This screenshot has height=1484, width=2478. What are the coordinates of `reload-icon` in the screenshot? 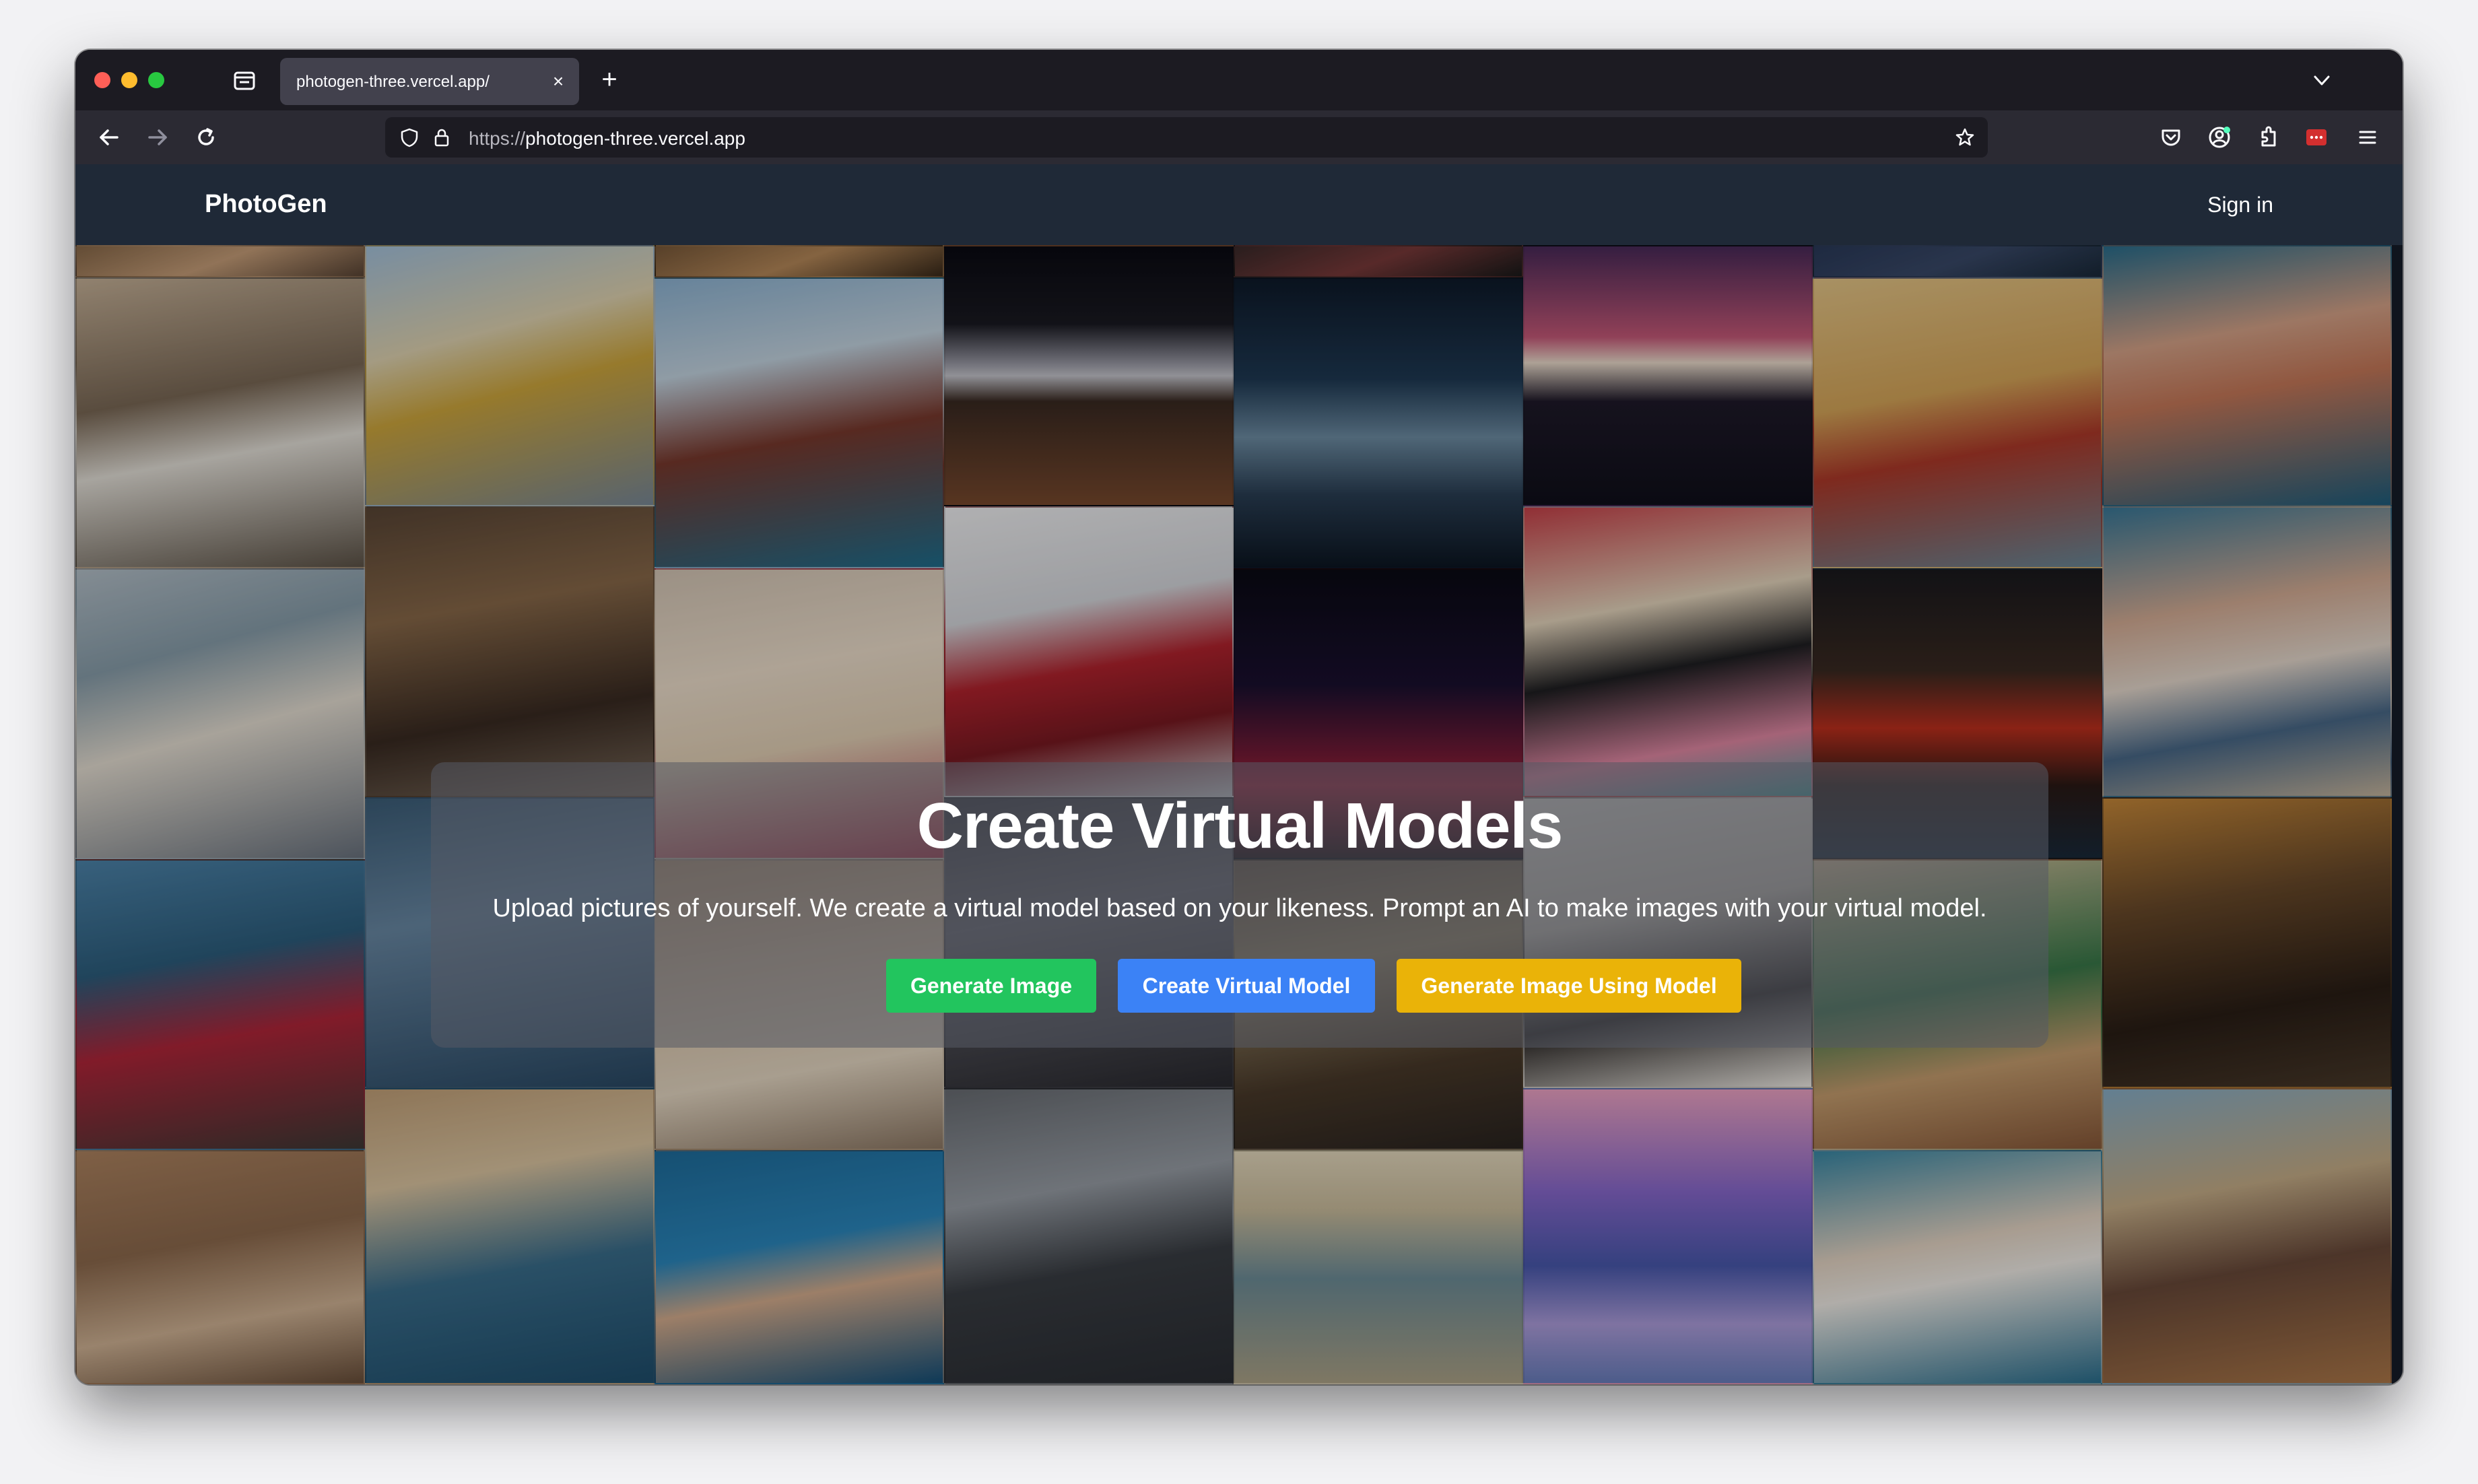 It's located at (206, 137).